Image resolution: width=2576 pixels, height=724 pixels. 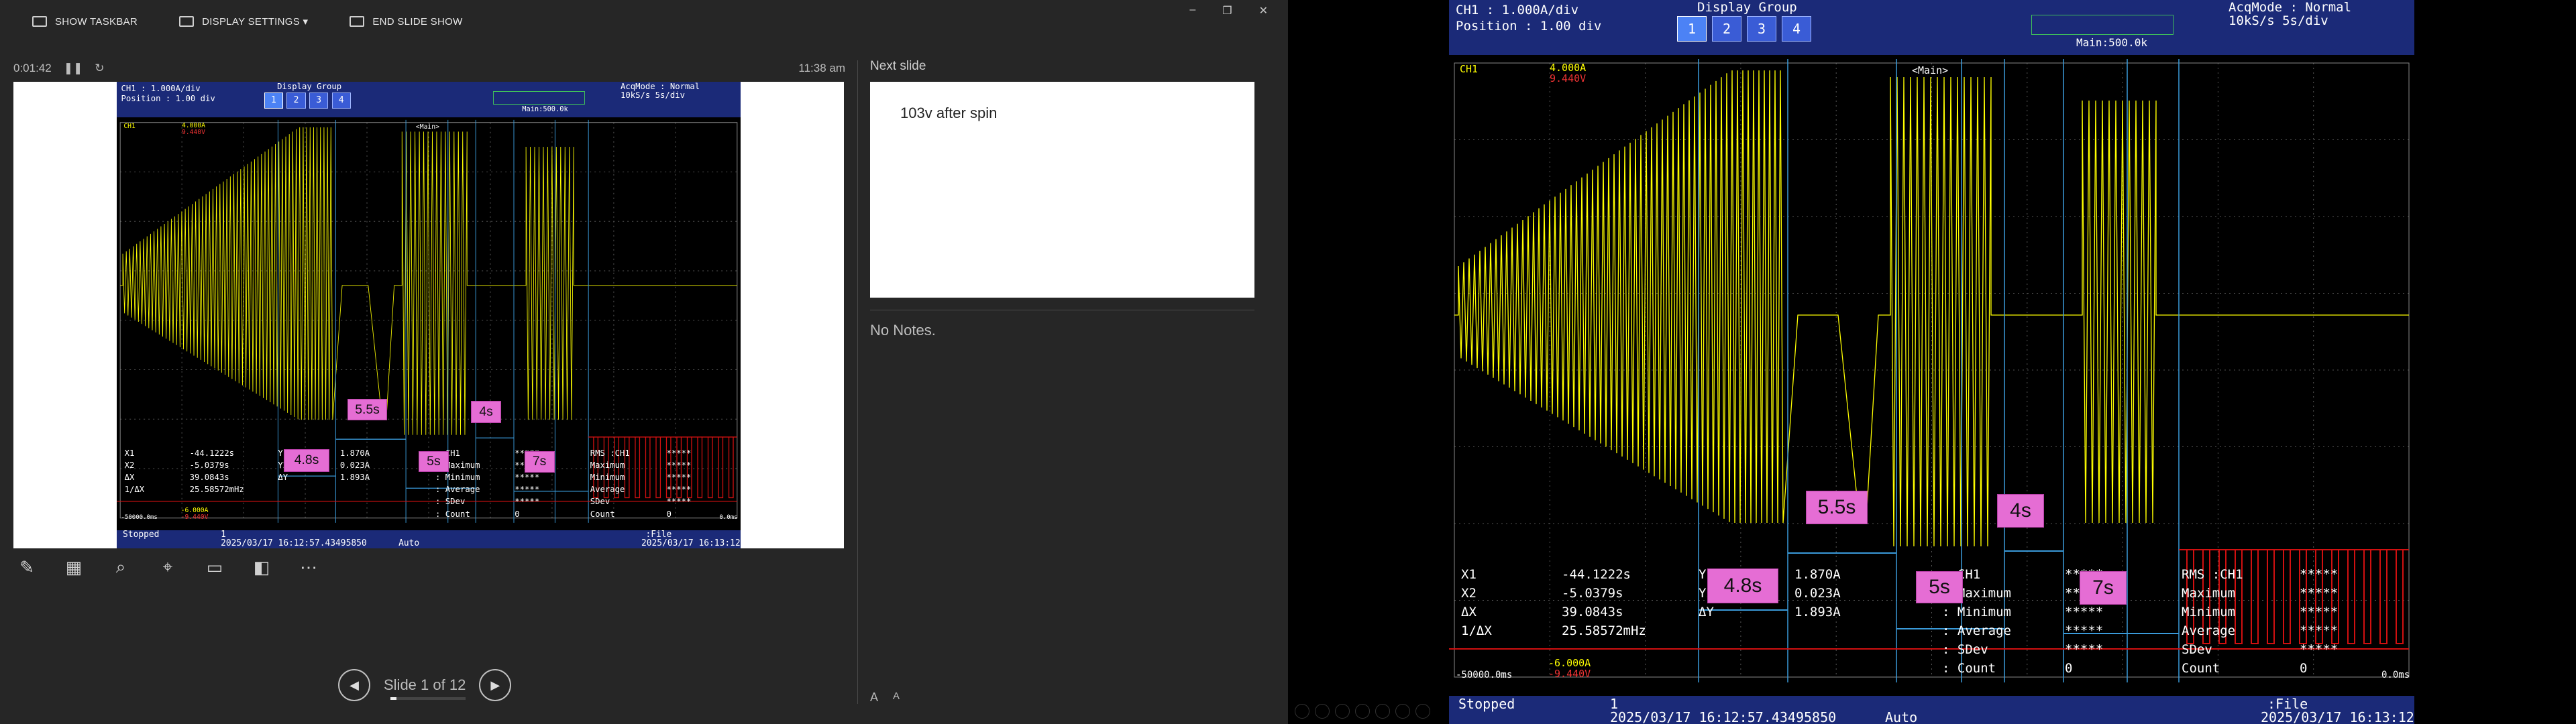 What do you see at coordinates (2209, 593) in the screenshot?
I see `stat2-label: Maximum` at bounding box center [2209, 593].